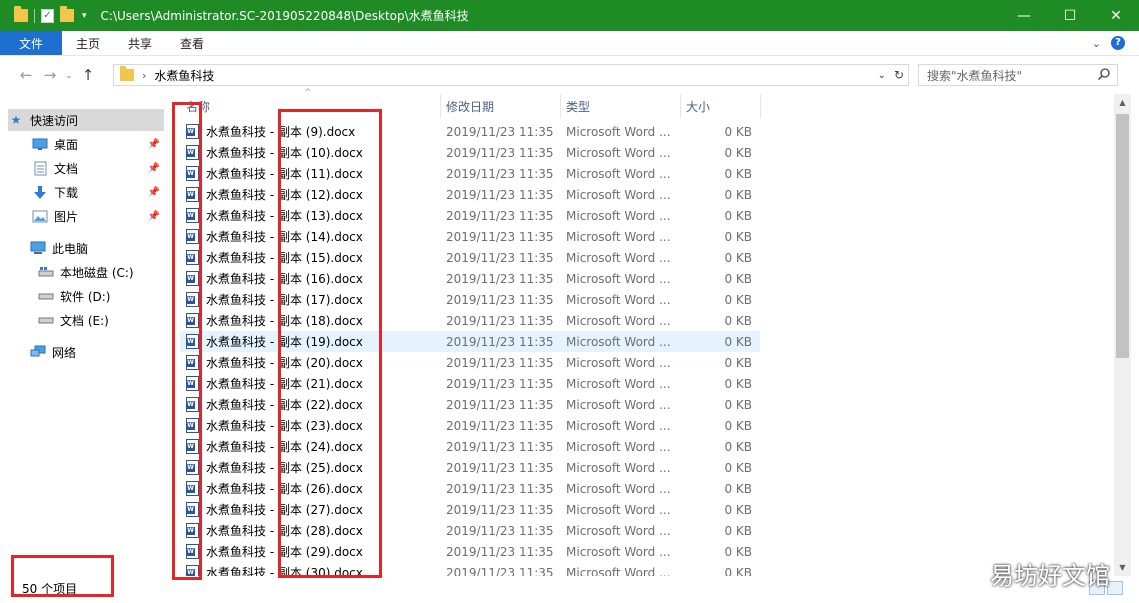  Describe the element at coordinates (882, 75) in the screenshot. I see `address-dropdown-icon: ⌄` at that location.